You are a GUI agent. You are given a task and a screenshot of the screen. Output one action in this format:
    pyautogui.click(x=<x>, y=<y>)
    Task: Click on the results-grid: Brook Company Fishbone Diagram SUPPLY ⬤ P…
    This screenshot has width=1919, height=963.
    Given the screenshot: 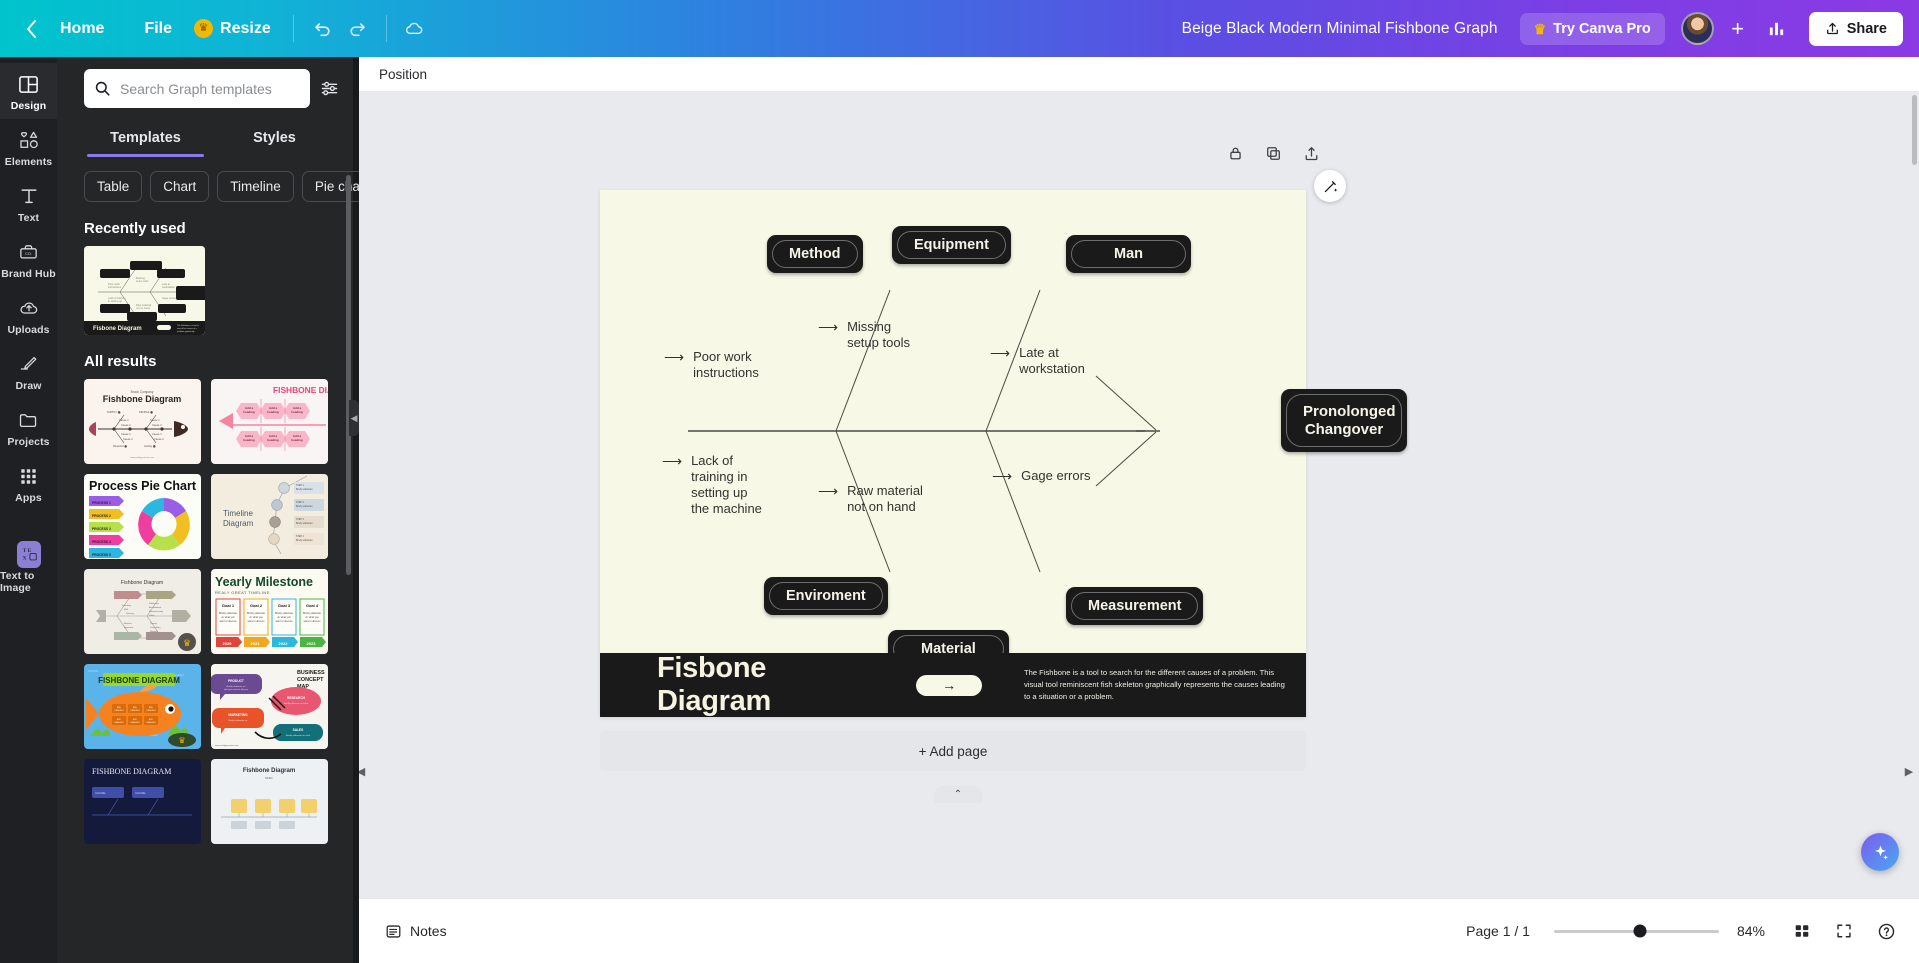 What is the action you would take?
    pyautogui.click(x=210, y=611)
    